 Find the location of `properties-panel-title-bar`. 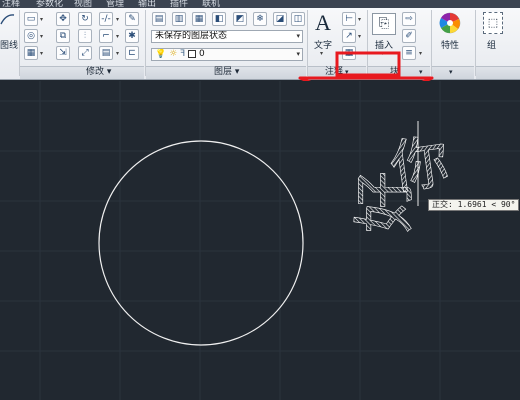

properties-panel-title-bar is located at coordinates (453, 72).